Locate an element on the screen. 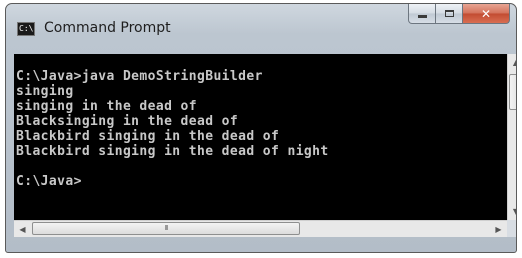 The width and height of the screenshot is (522, 258). grip-icon: III is located at coordinates (166, 228).